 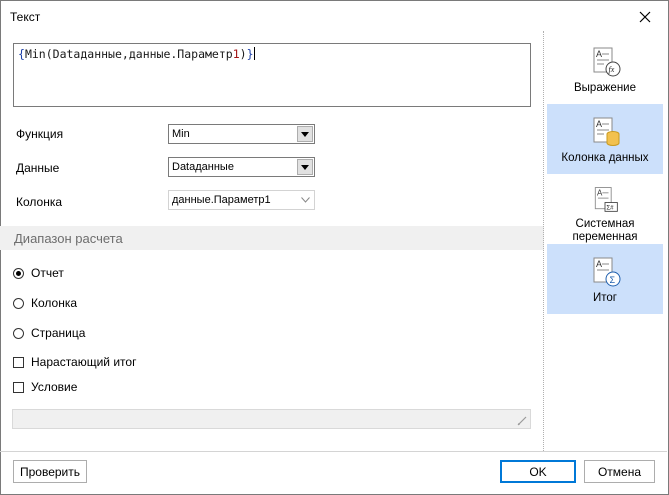 What do you see at coordinates (50, 471) in the screenshot?
I see `check-button: Проверить` at bounding box center [50, 471].